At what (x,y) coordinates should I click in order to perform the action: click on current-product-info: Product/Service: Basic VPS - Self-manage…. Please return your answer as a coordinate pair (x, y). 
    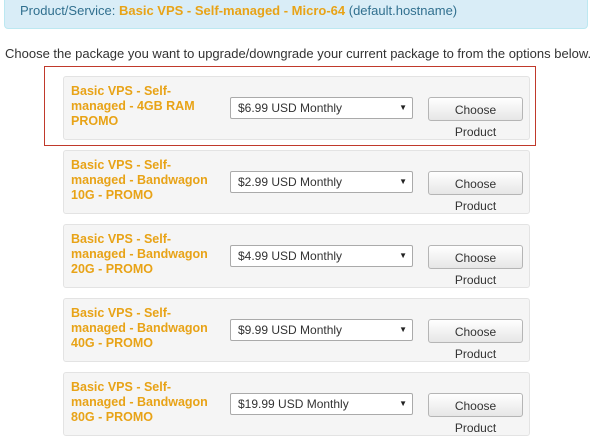
    Looking at the image, I should click on (296, 14).